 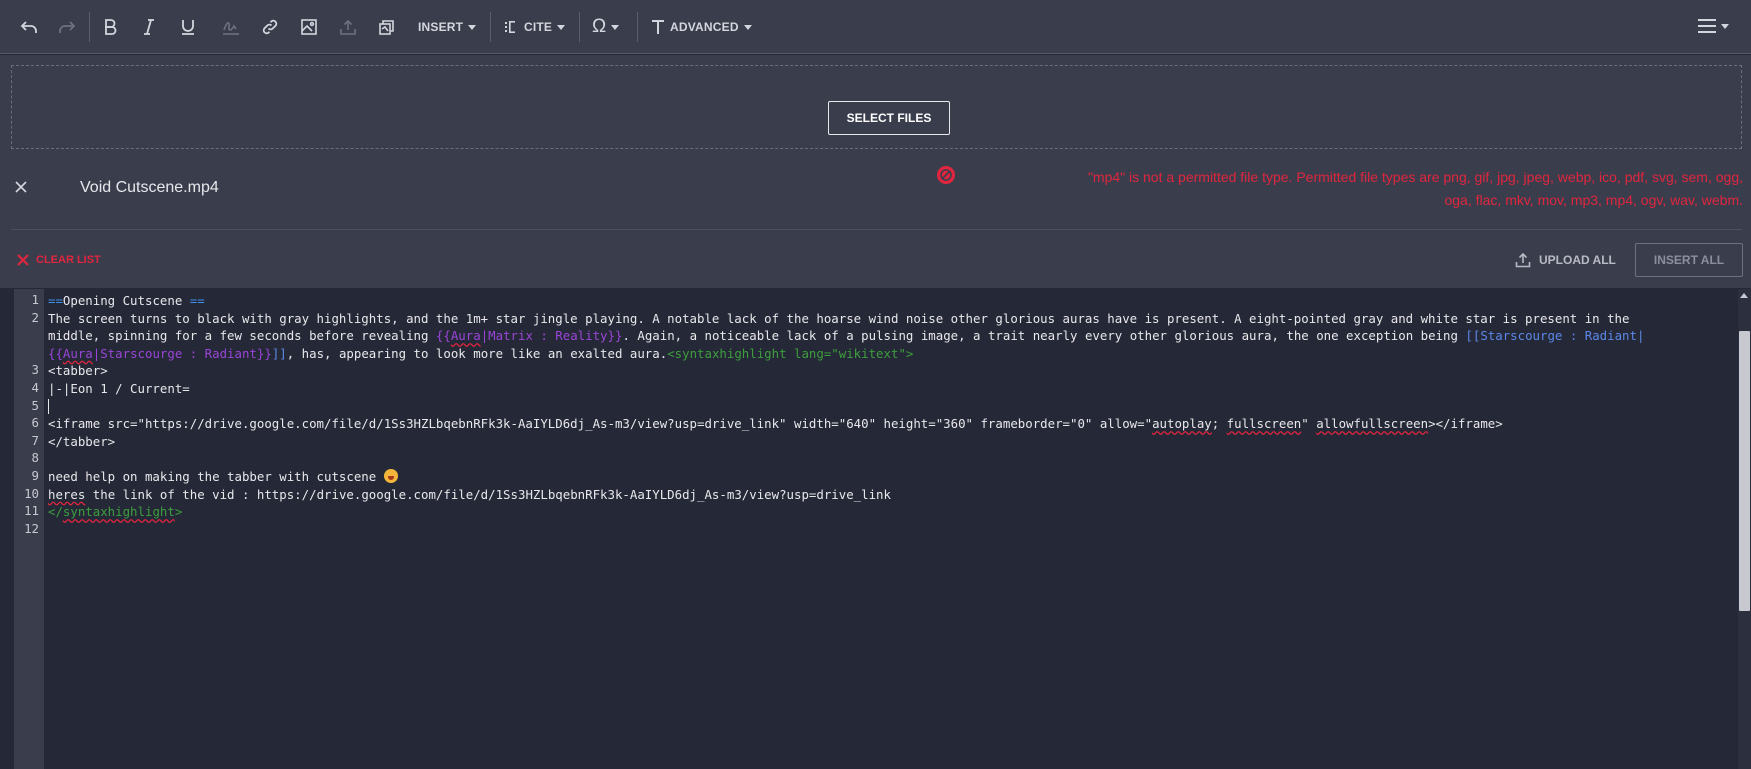 What do you see at coordinates (599, 26) in the screenshot?
I see `omega-icon: Ω` at bounding box center [599, 26].